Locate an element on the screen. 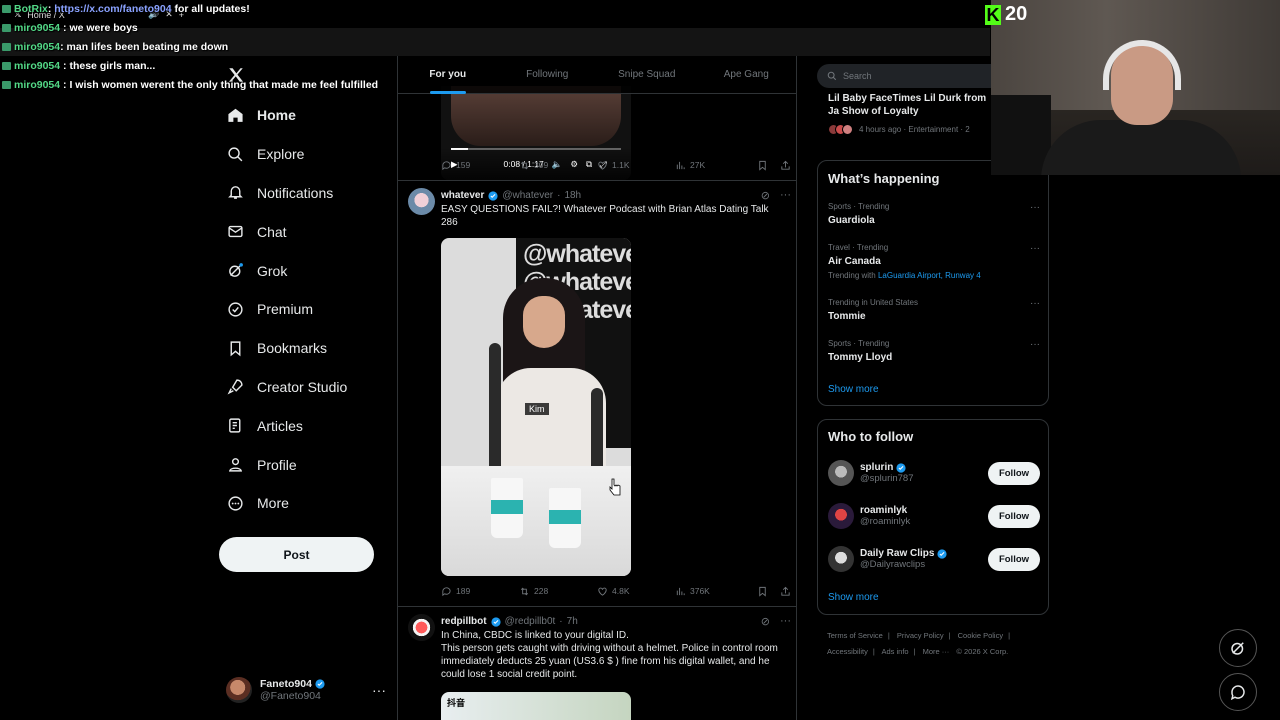 This screenshot has width=1280, height=720. suggestion-handle: @splurin787 is located at coordinates (887, 478).